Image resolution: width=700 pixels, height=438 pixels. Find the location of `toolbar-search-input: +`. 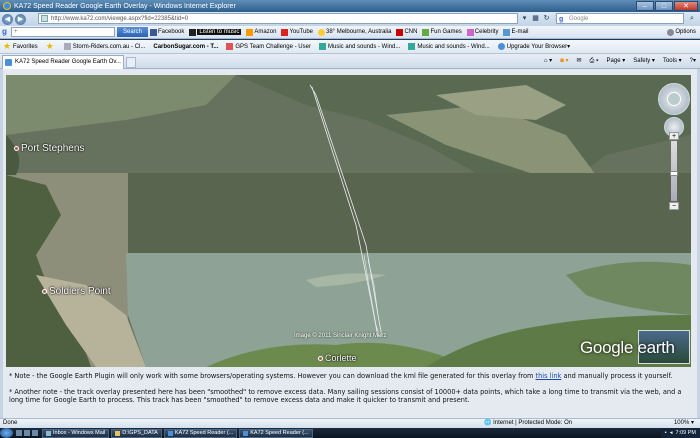

toolbar-search-input: + is located at coordinates (63, 32).